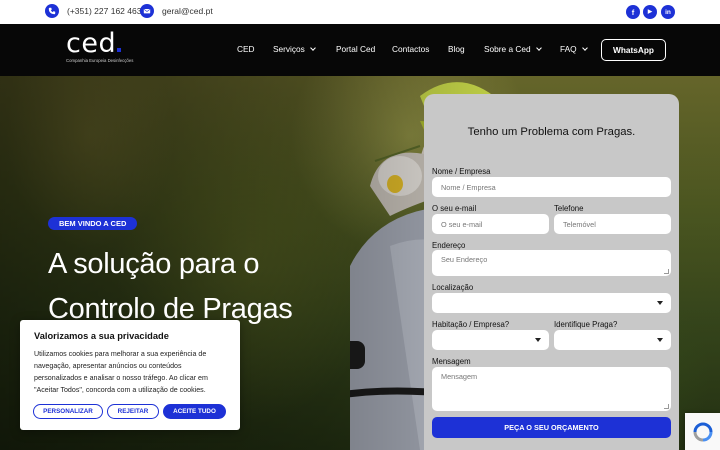 This screenshot has height=450, width=720. I want to click on email-contact: geral@ced.pt, so click(176, 11).